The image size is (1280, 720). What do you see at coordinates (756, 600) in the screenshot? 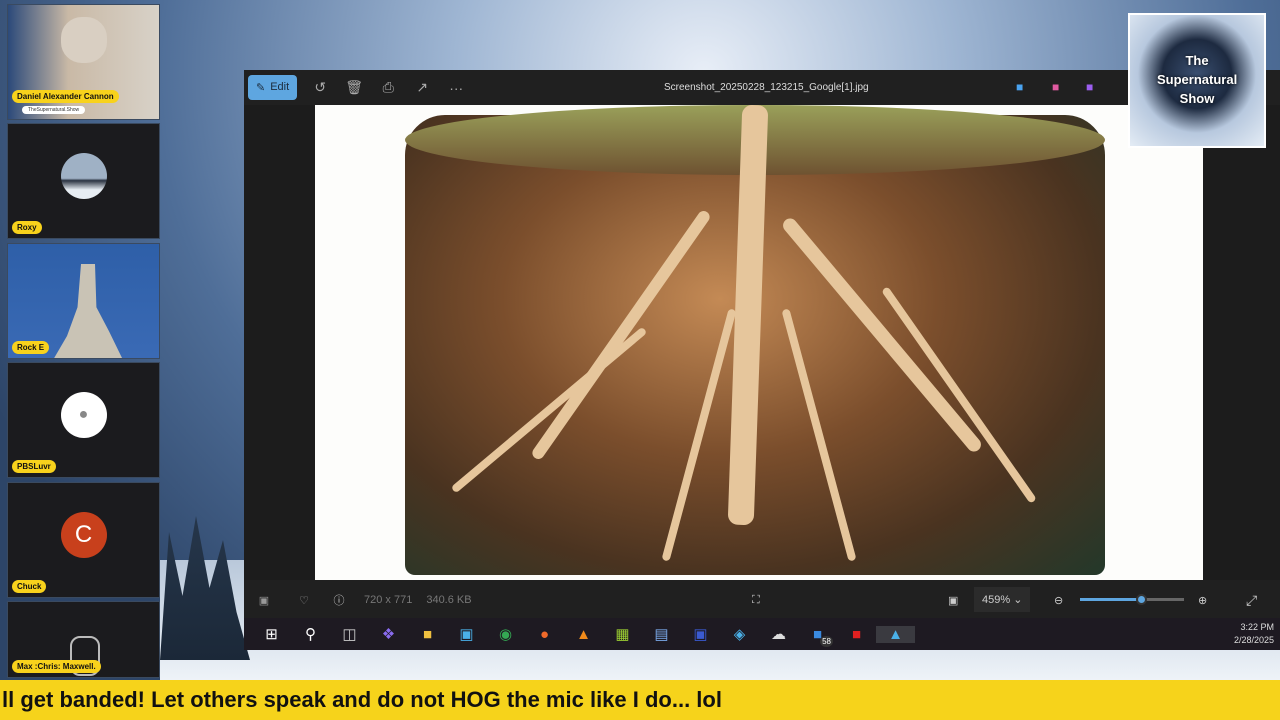
I see `scan-icon: ⛶` at bounding box center [756, 600].